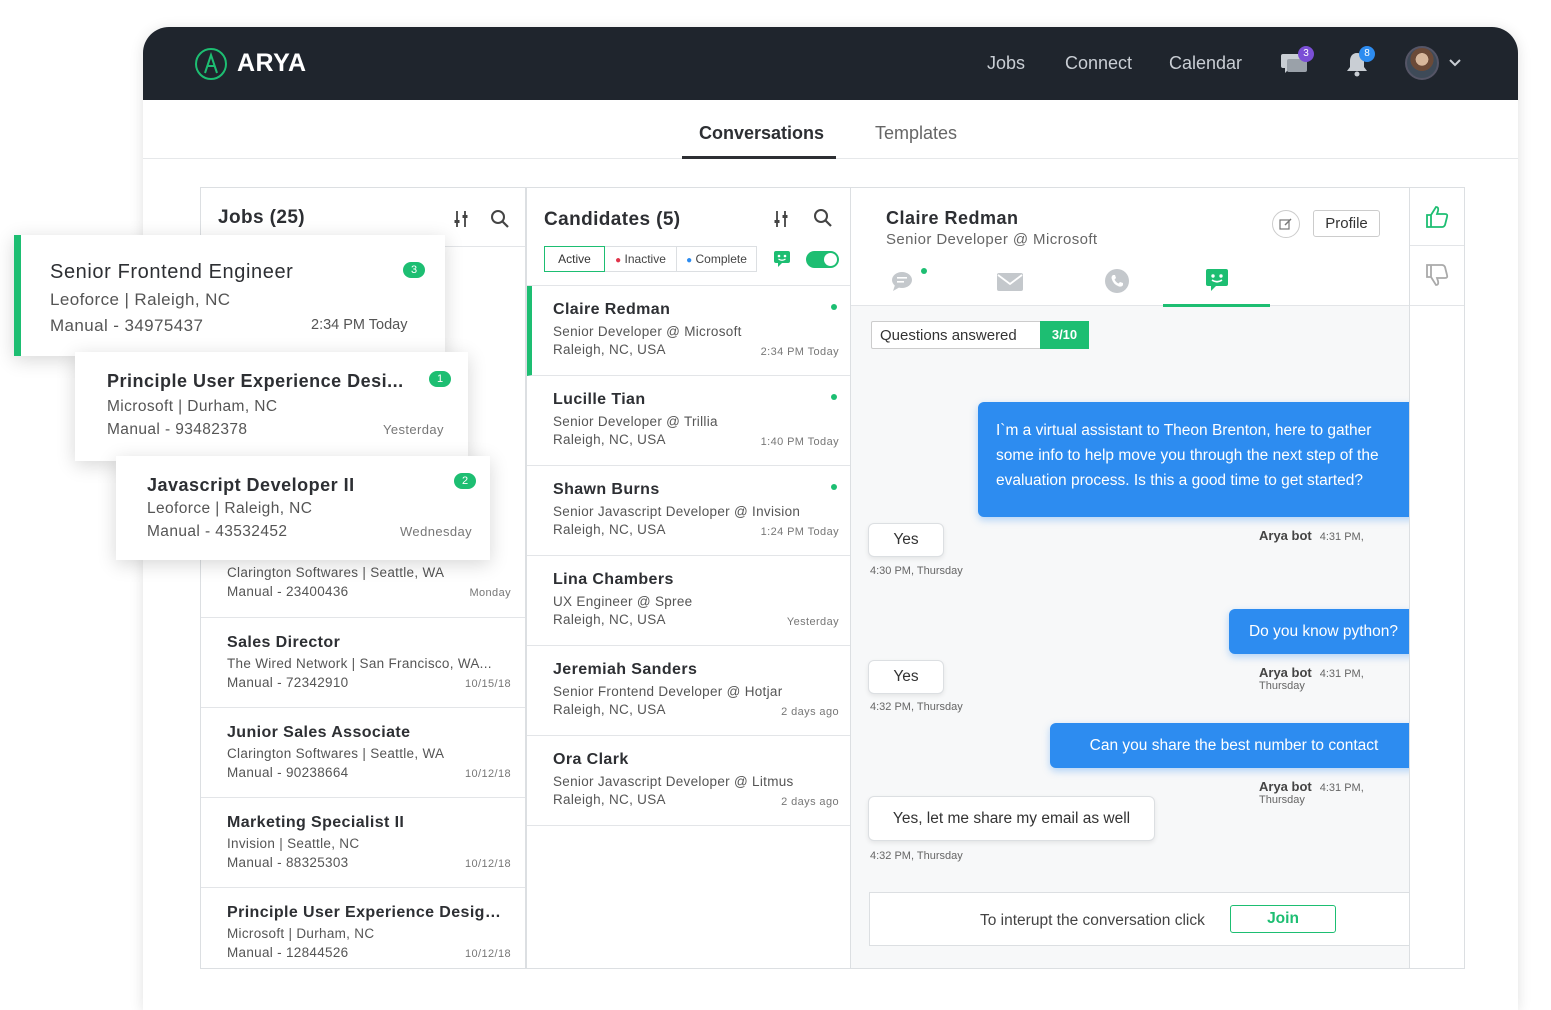 Image resolution: width=1551 pixels, height=1010 pixels. What do you see at coordinates (924, 271) in the screenshot?
I see `unread-dot` at bounding box center [924, 271].